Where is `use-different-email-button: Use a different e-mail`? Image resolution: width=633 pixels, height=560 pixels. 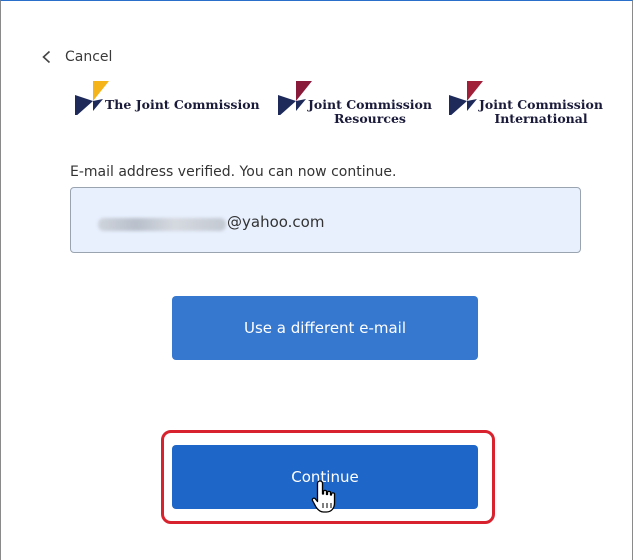
use-different-email-button: Use a different e-mail is located at coordinates (325, 328).